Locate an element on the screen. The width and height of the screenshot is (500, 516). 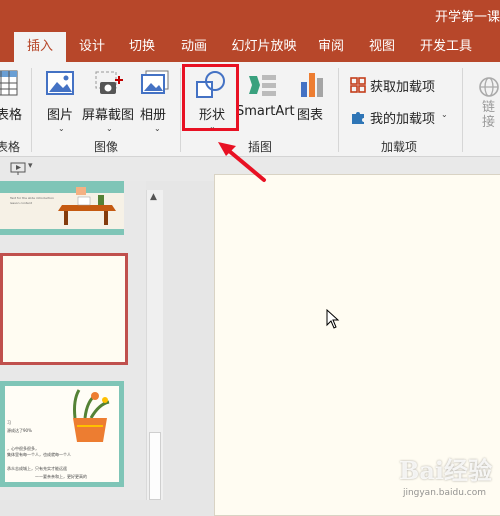
link-button: 链接 is located at coordinates (485, 102).